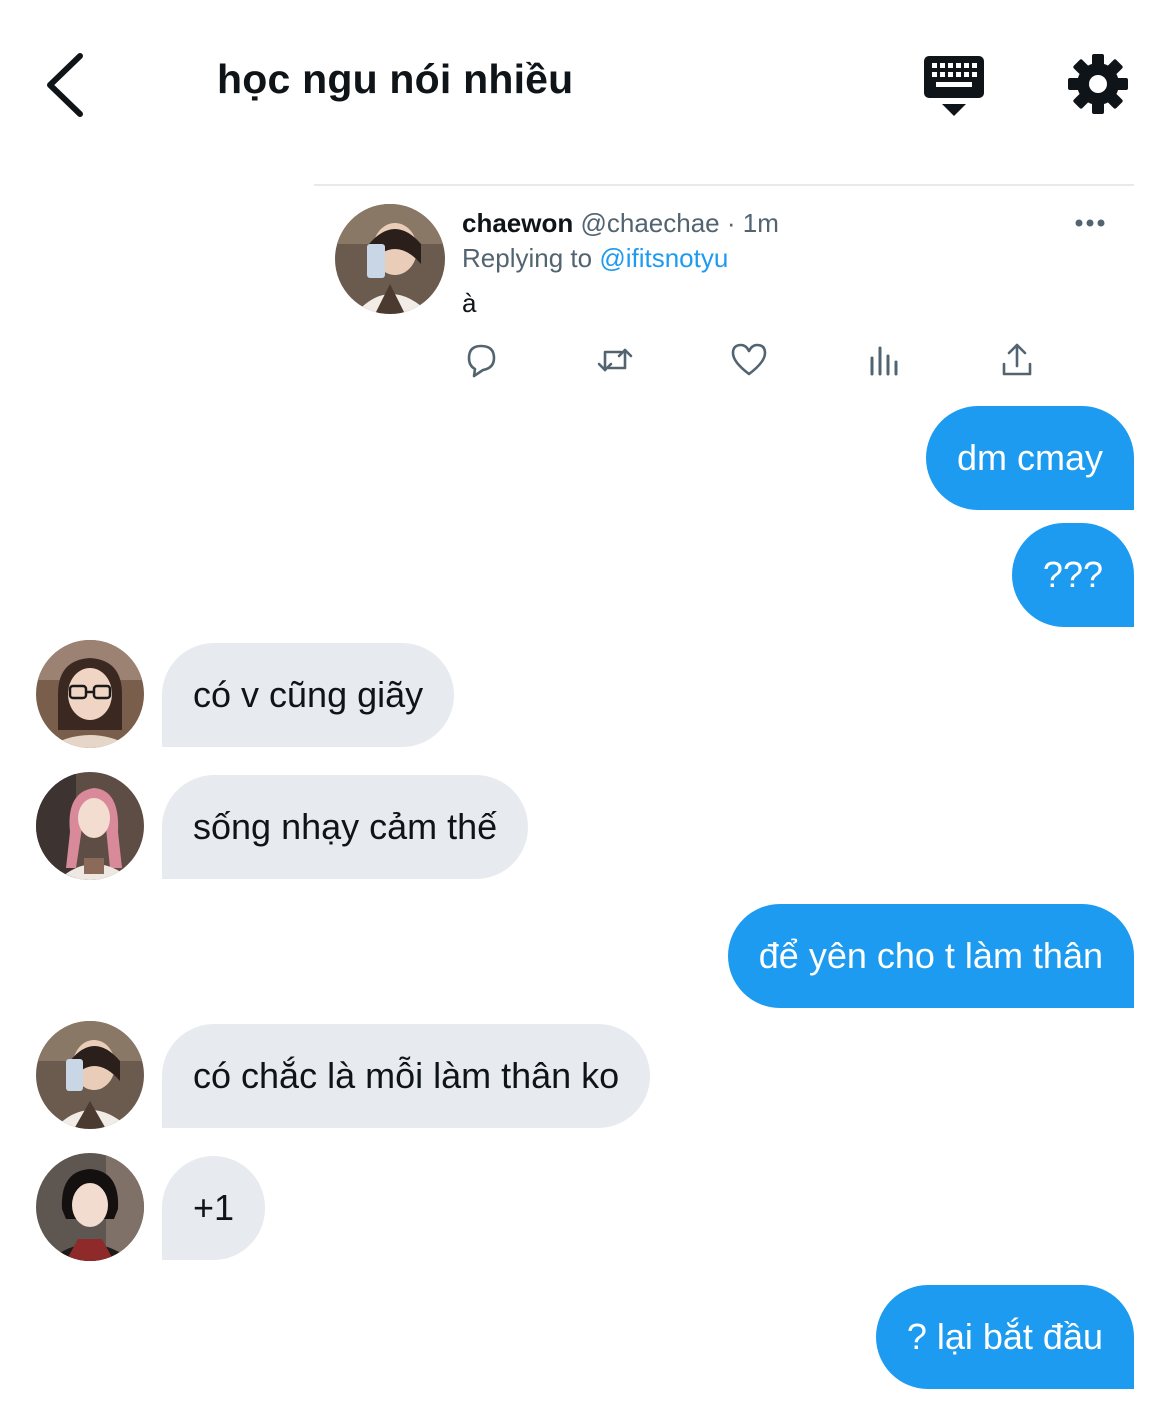 This screenshot has height=1404, width=1170. What do you see at coordinates (1004, 1337) in the screenshot?
I see `message-bubble-outgoing: ? lại bắt đầu` at bounding box center [1004, 1337].